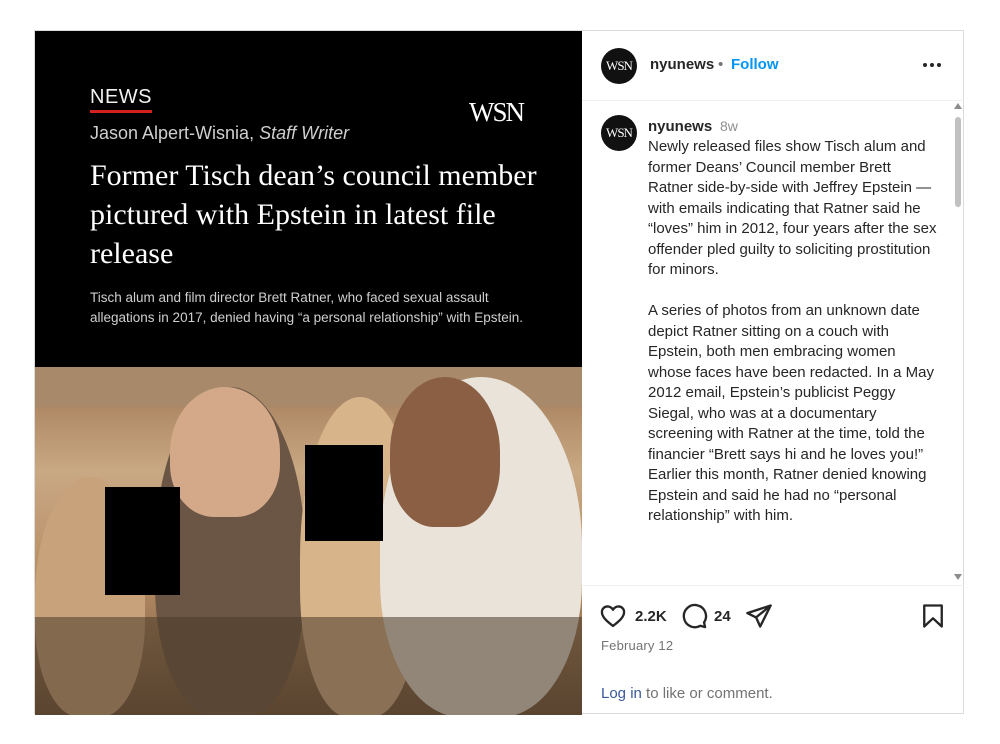 The image size is (1000, 744). I want to click on scrollbar-thumb, so click(958, 162).